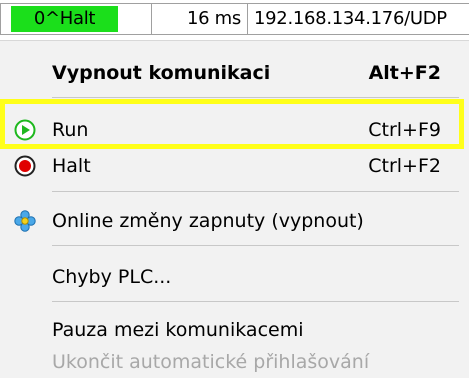 Image resolution: width=469 pixels, height=378 pixels. What do you see at coordinates (25, 166) in the screenshot?
I see `halt-icon` at bounding box center [25, 166].